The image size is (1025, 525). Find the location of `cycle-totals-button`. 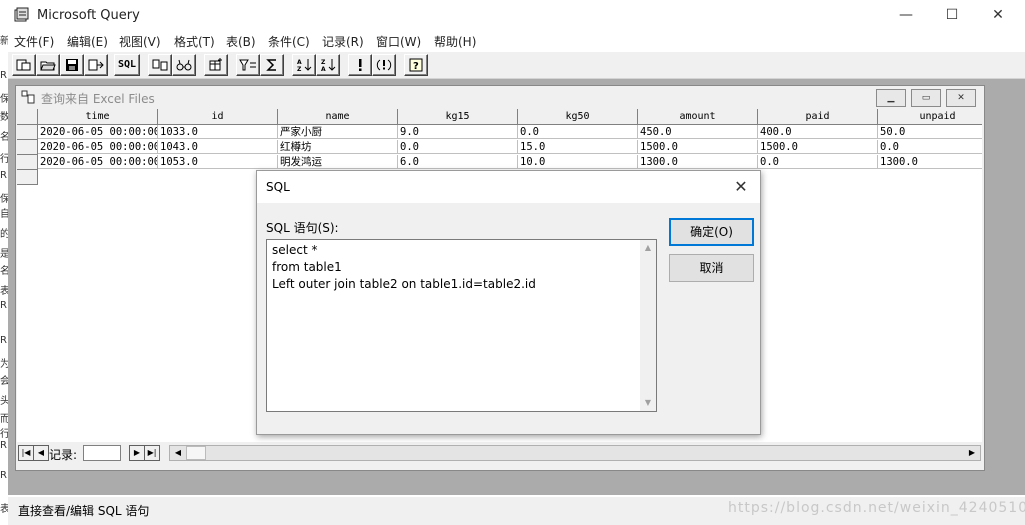

cycle-totals-button is located at coordinates (272, 65).